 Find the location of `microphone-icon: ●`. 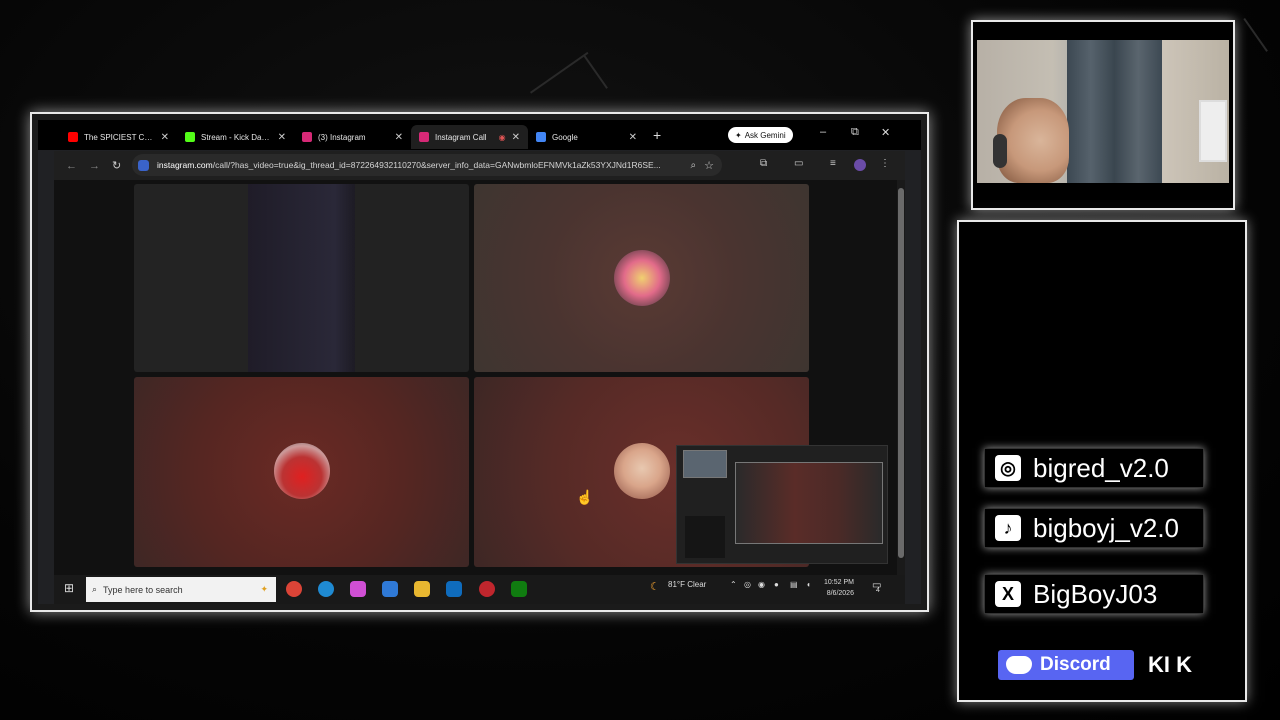

microphone-icon: ● is located at coordinates (776, 584).